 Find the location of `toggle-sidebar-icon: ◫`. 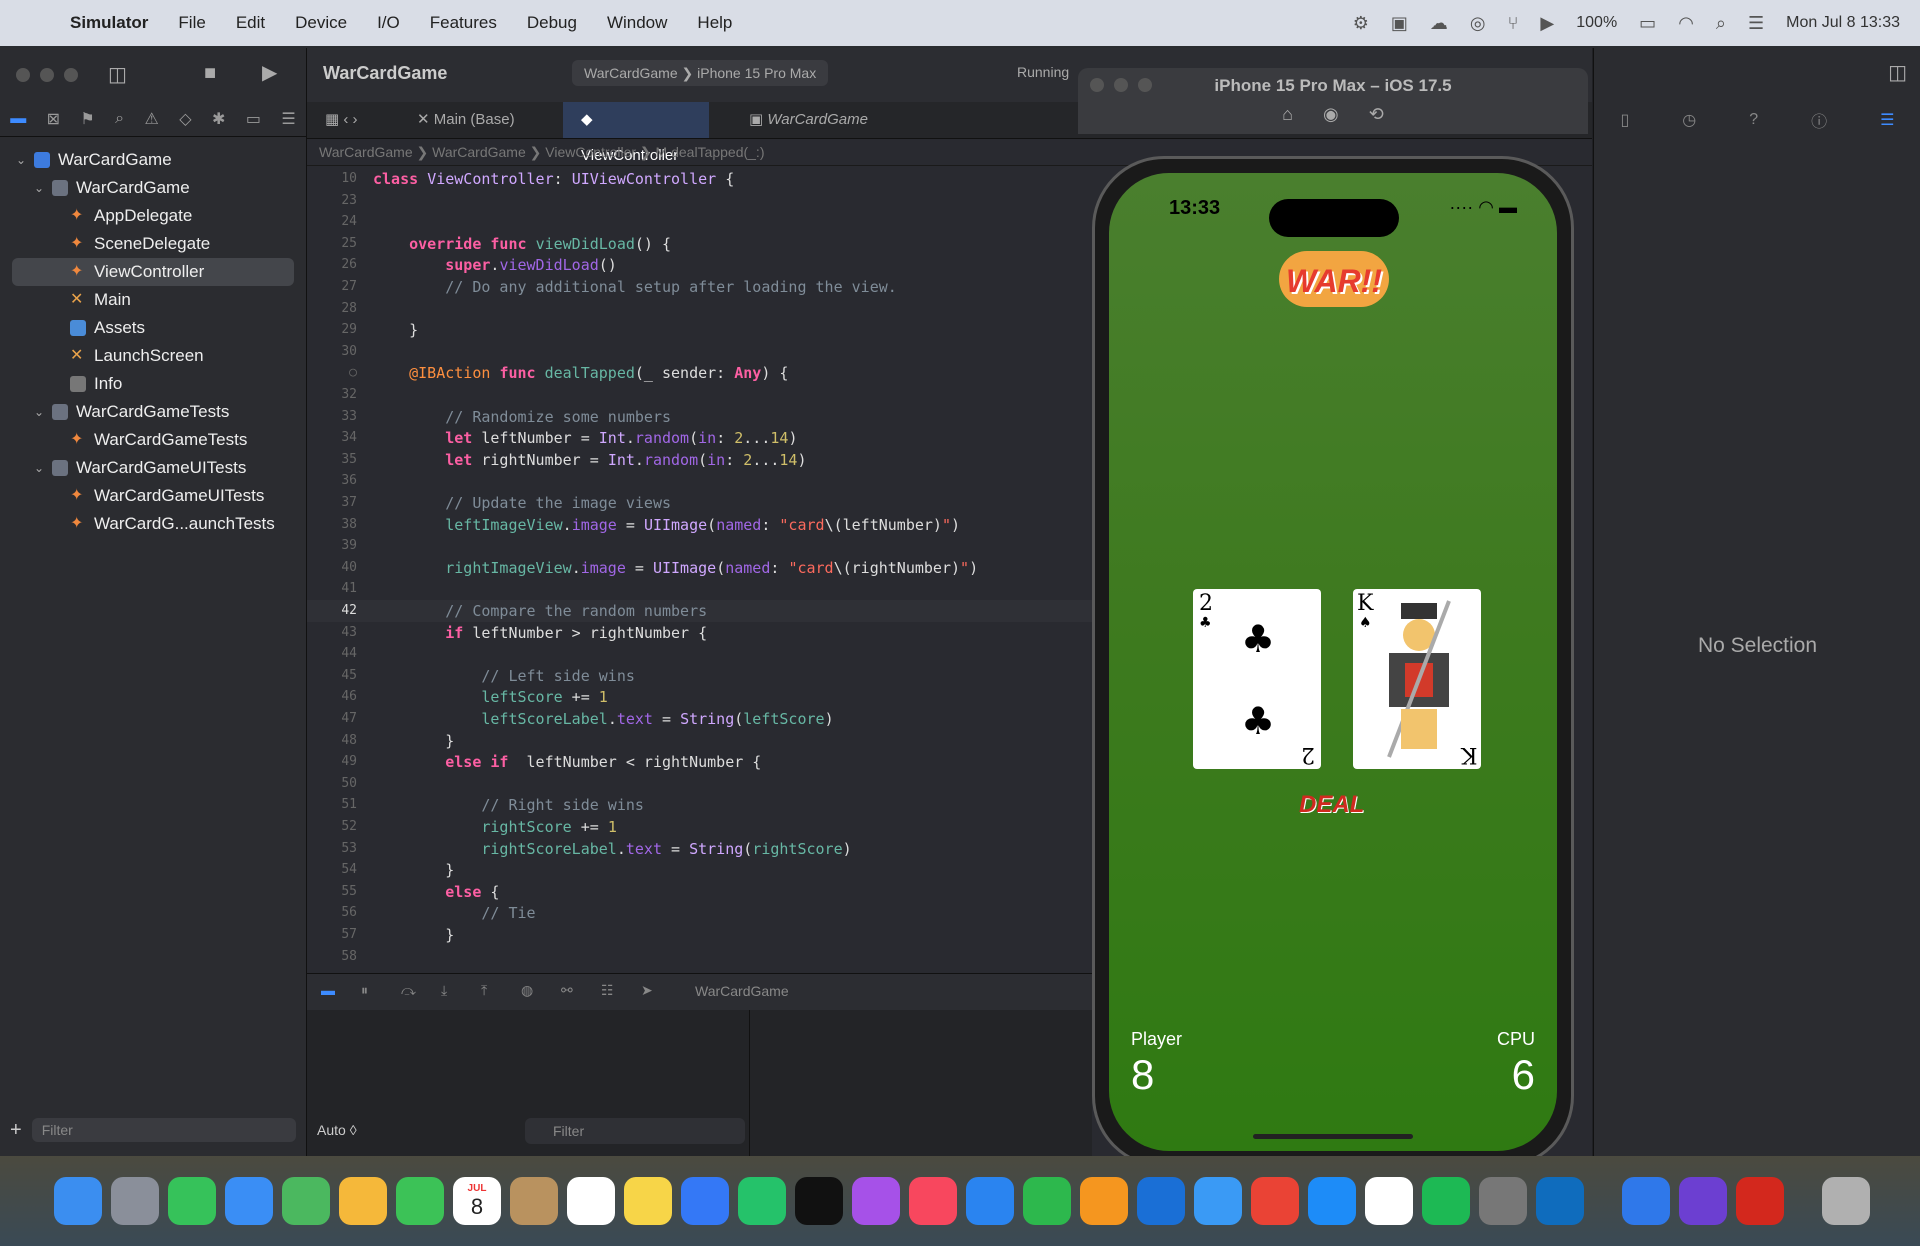

toggle-sidebar-icon: ◫ is located at coordinates (117, 74).